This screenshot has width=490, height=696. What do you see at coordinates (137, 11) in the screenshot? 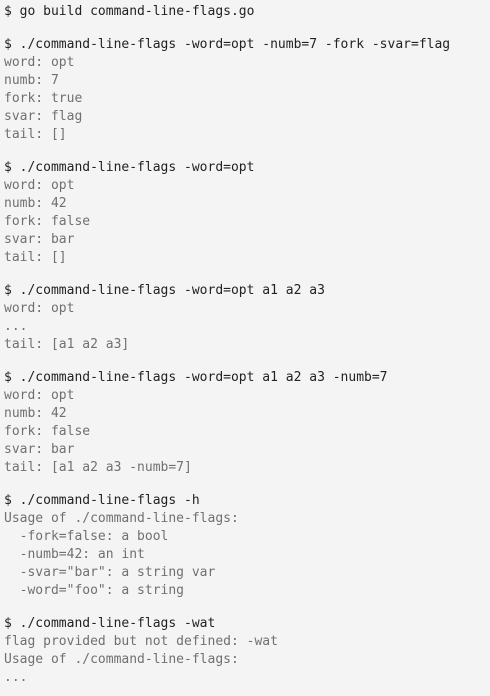
I see `command-text: go build command-line-flags.go` at bounding box center [137, 11].